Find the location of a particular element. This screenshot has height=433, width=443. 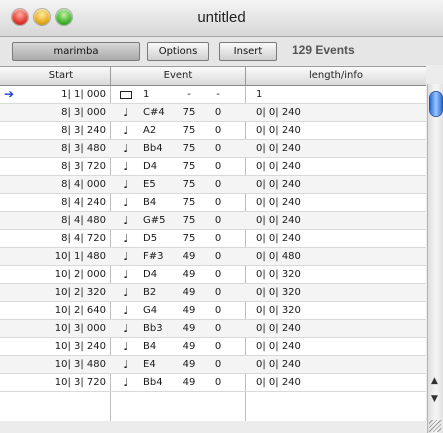

table-row: 8| 3| 720 ♩ D4 75 0 0| 0| 240 is located at coordinates (213, 167).